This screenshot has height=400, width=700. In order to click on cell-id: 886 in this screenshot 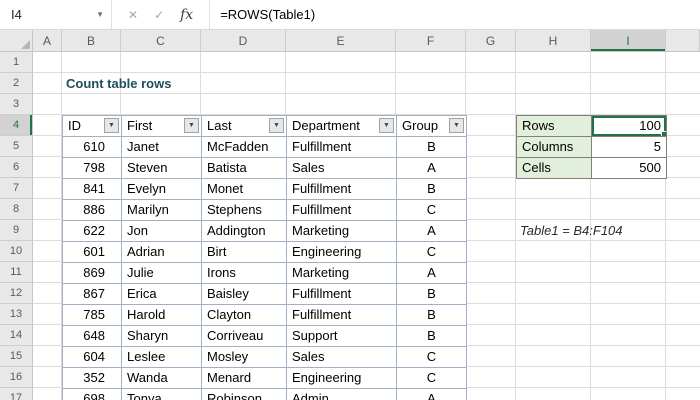, I will do `click(92, 210)`.